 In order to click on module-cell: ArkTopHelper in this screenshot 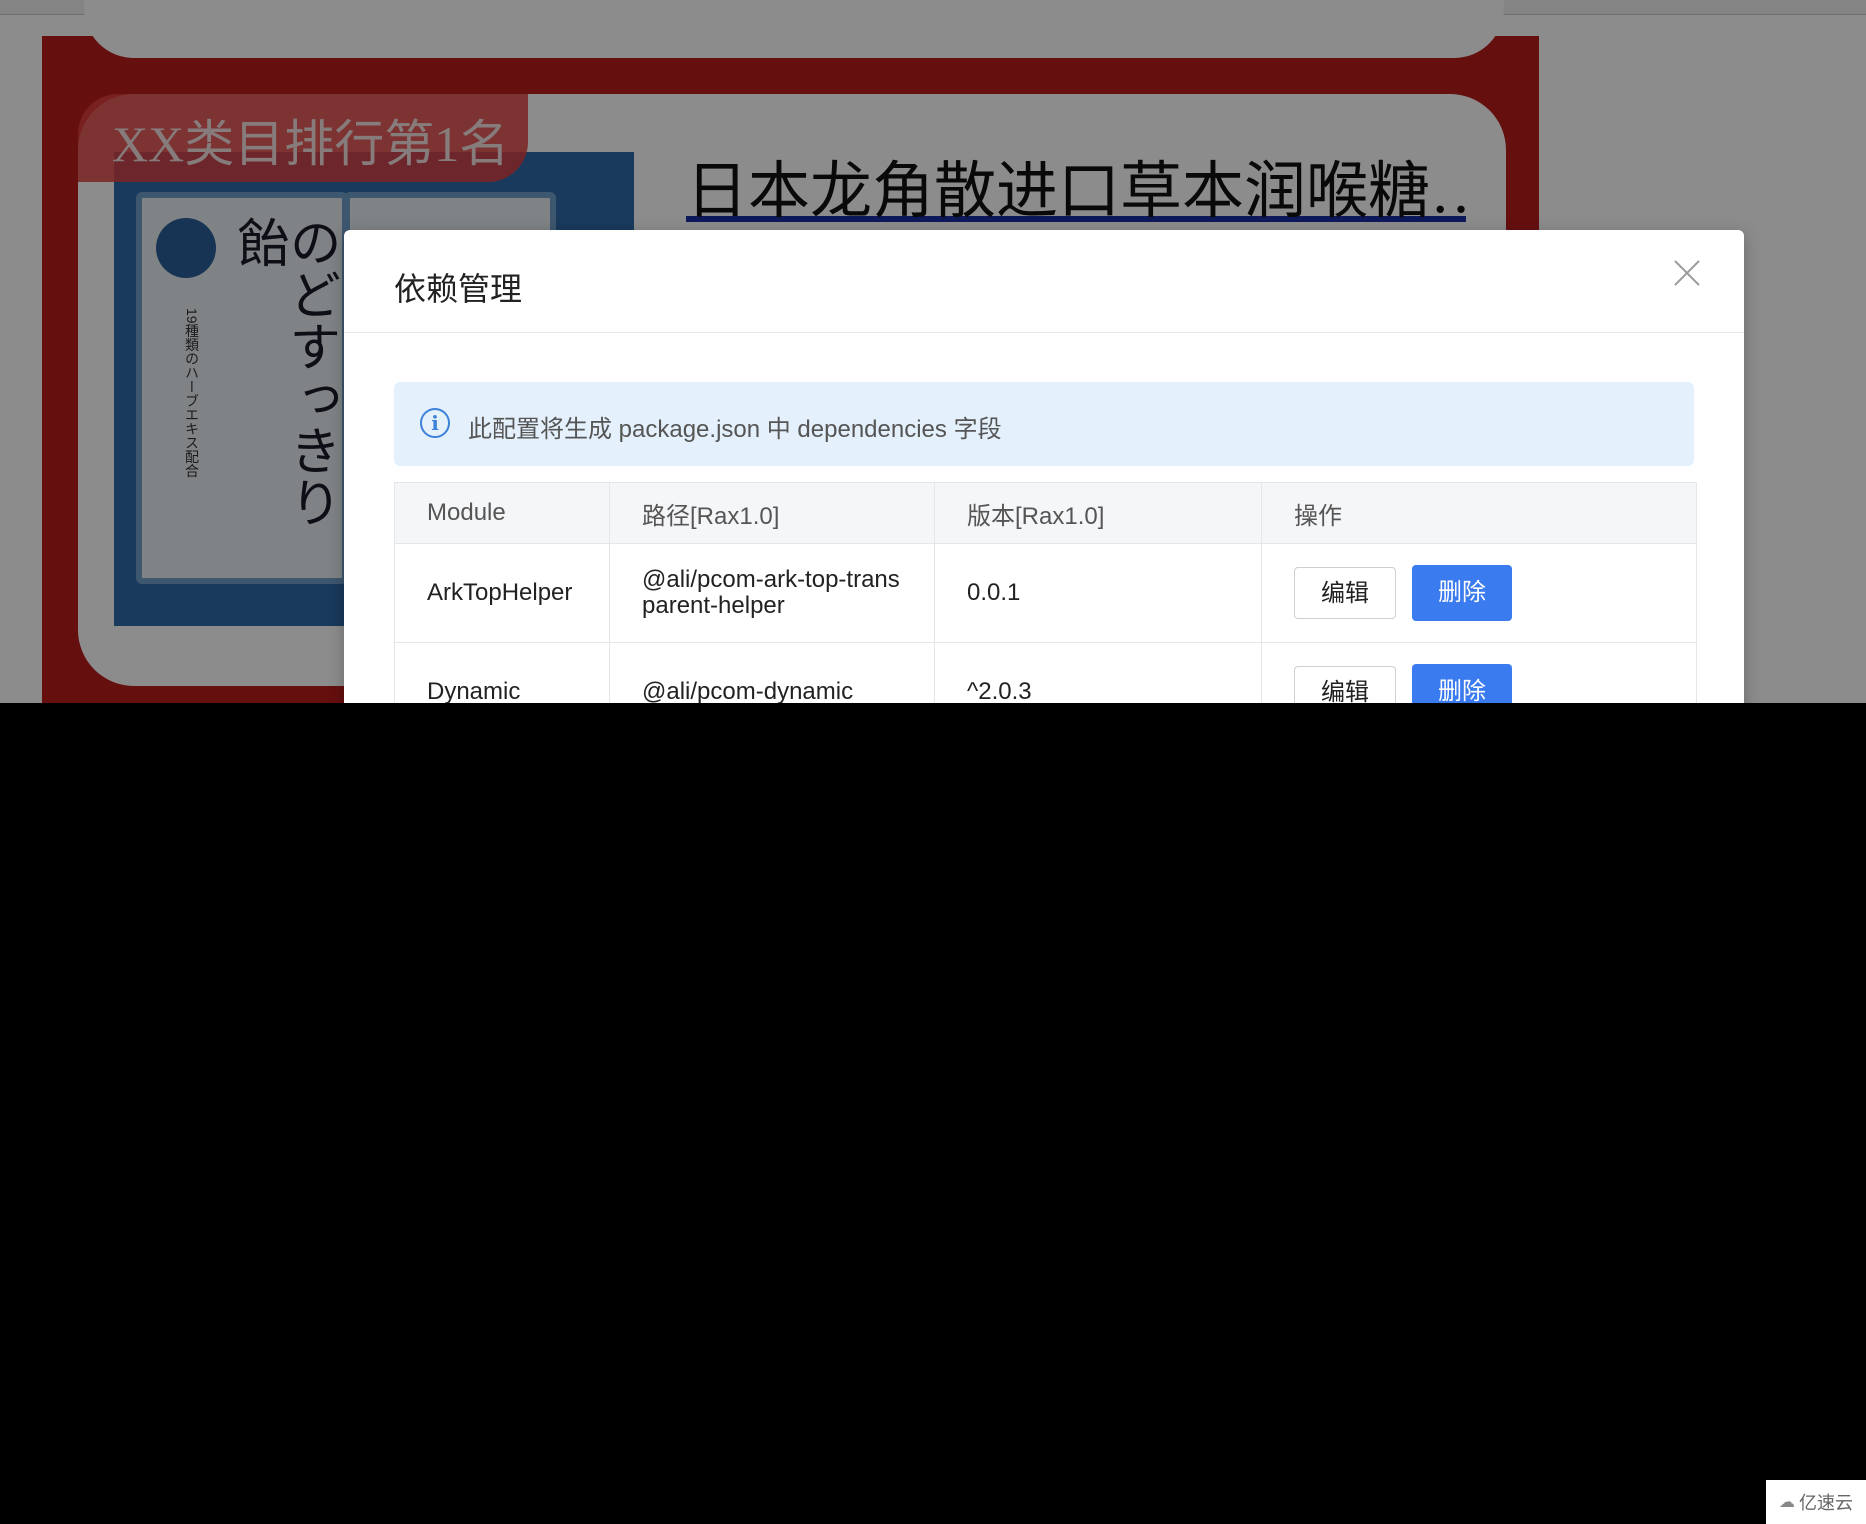, I will do `click(502, 593)`.